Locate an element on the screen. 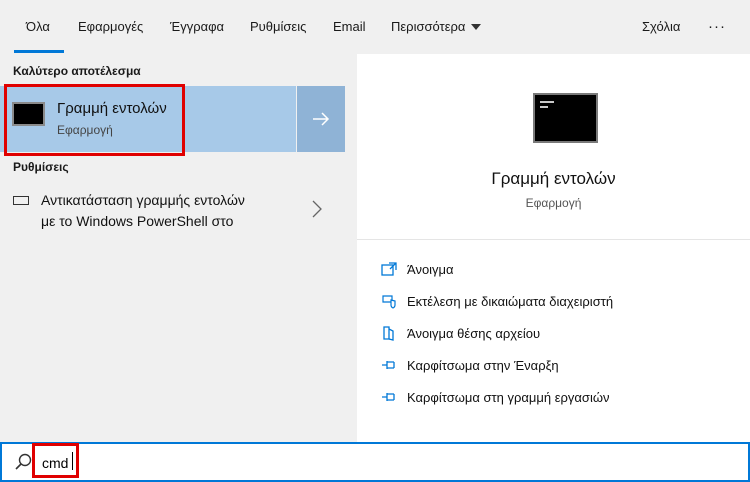  more-options-button: ··· is located at coordinates (717, 27).